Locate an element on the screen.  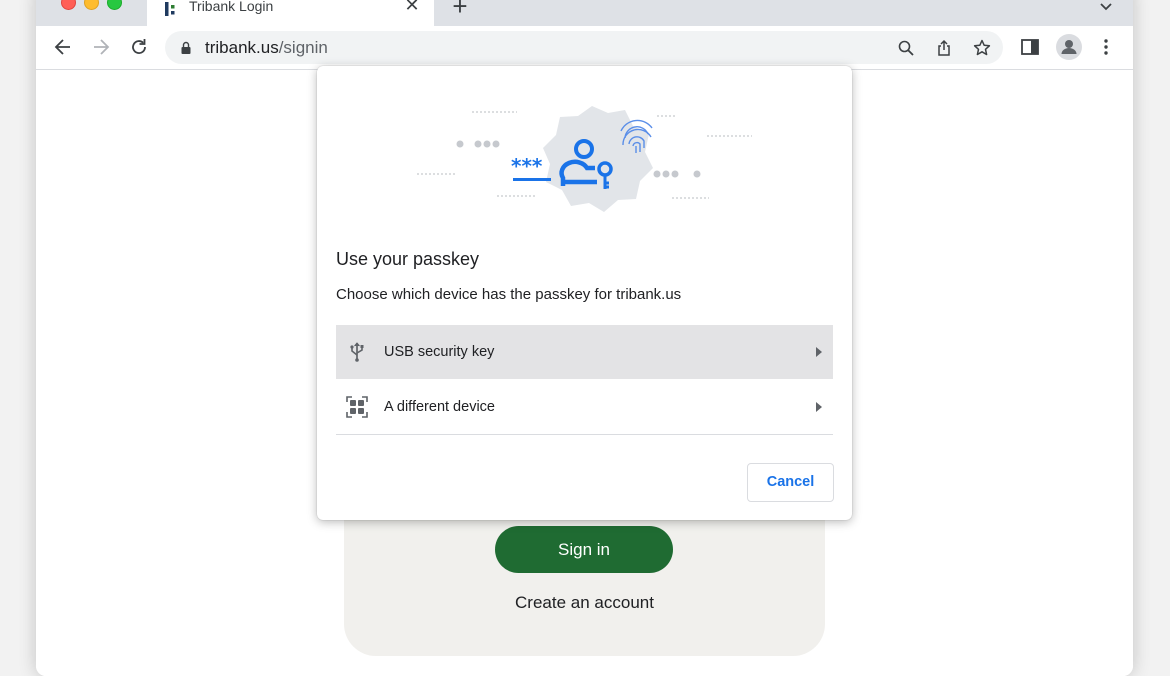
usb-icon is located at coordinates (357, 352).